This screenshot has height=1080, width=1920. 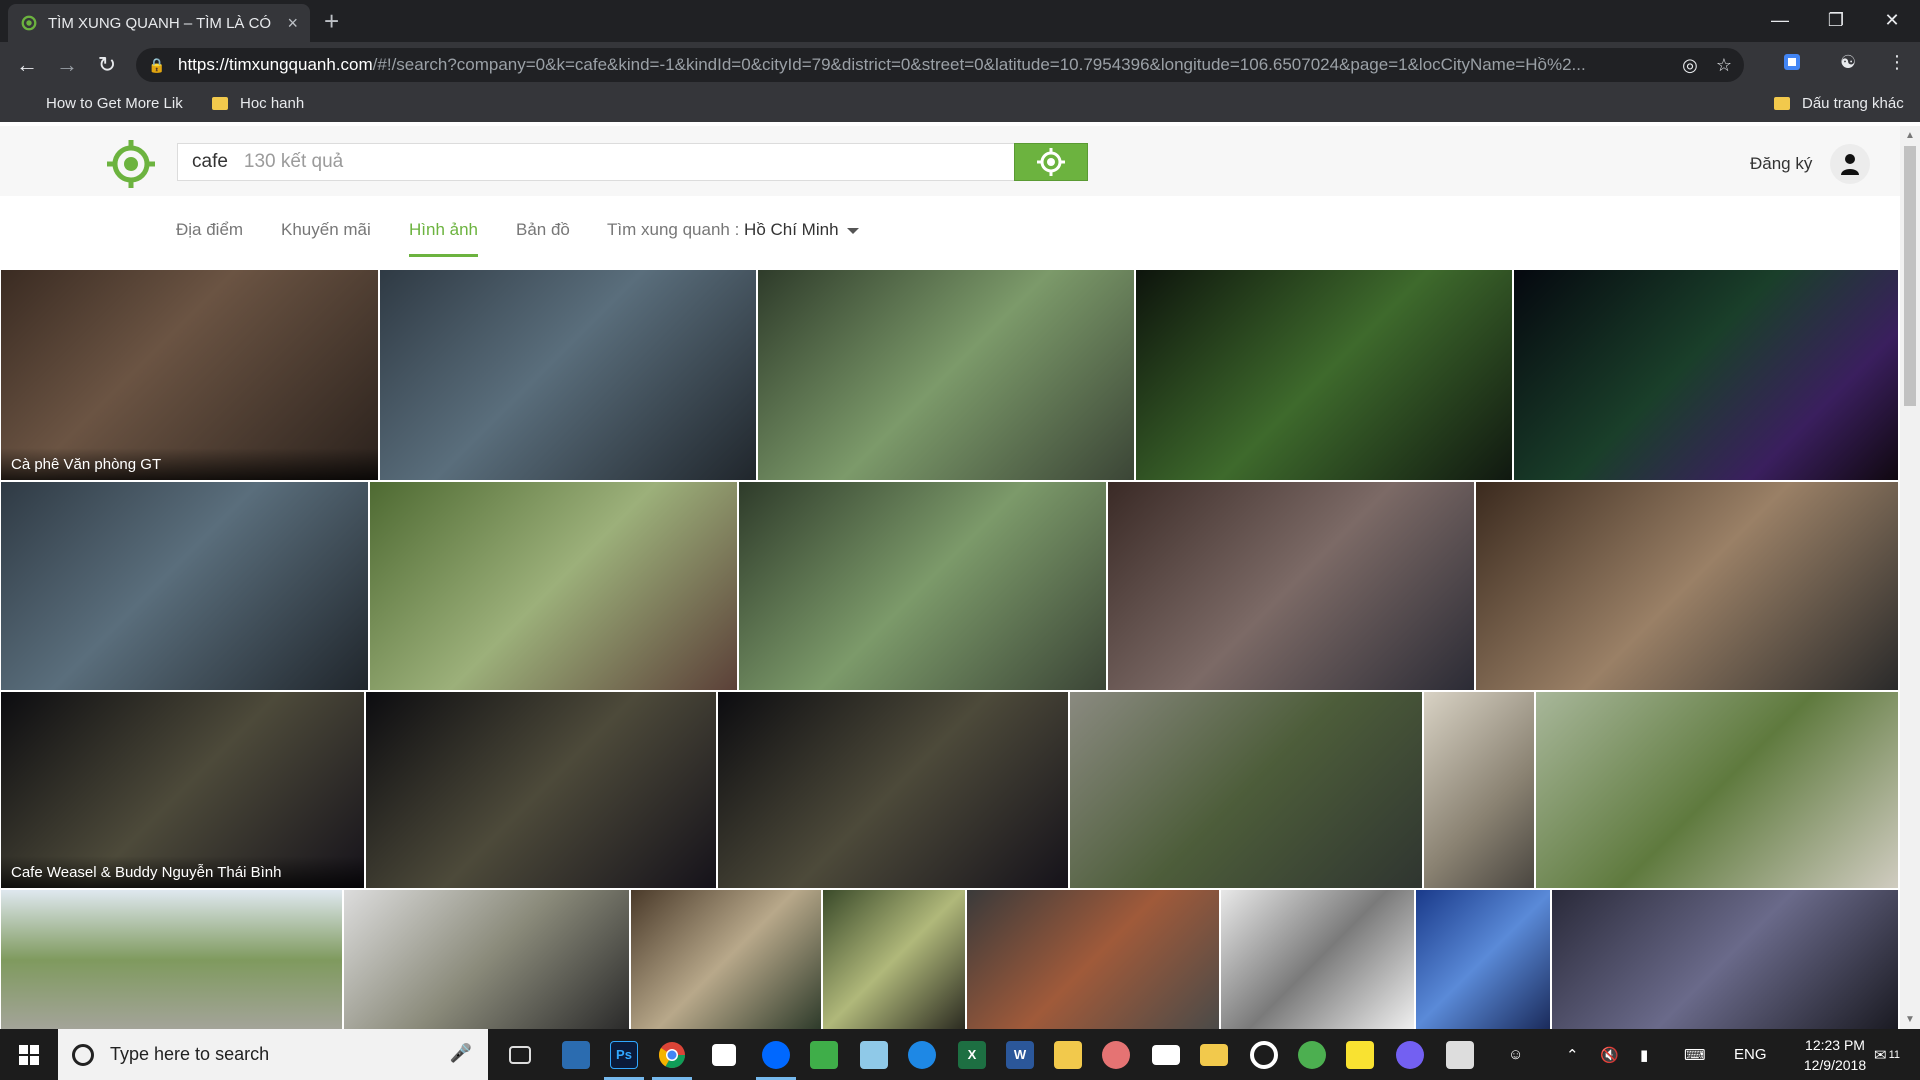 I want to click on bookmark-star-icon: ☆, so click(x=1724, y=65).